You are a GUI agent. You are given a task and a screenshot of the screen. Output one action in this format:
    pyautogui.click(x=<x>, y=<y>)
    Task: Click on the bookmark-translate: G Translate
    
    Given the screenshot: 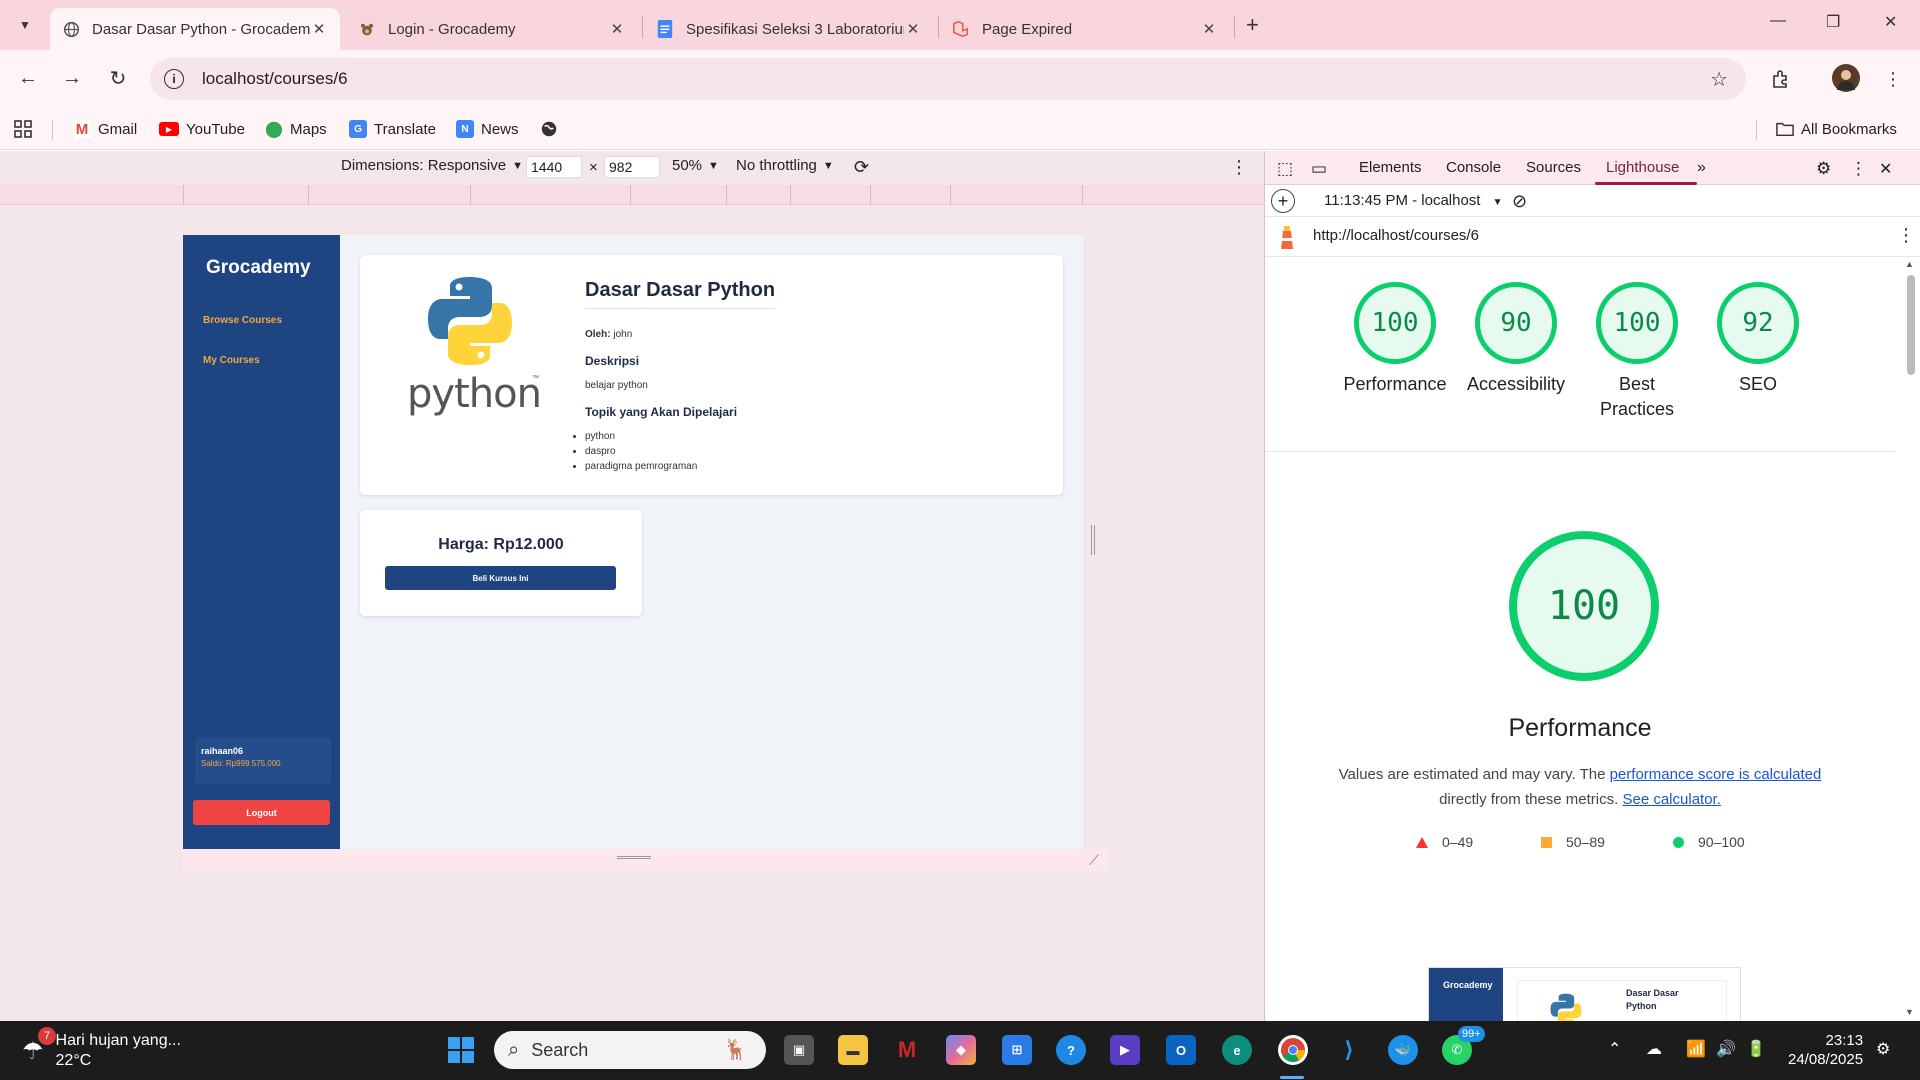 What is the action you would take?
    pyautogui.click(x=392, y=129)
    